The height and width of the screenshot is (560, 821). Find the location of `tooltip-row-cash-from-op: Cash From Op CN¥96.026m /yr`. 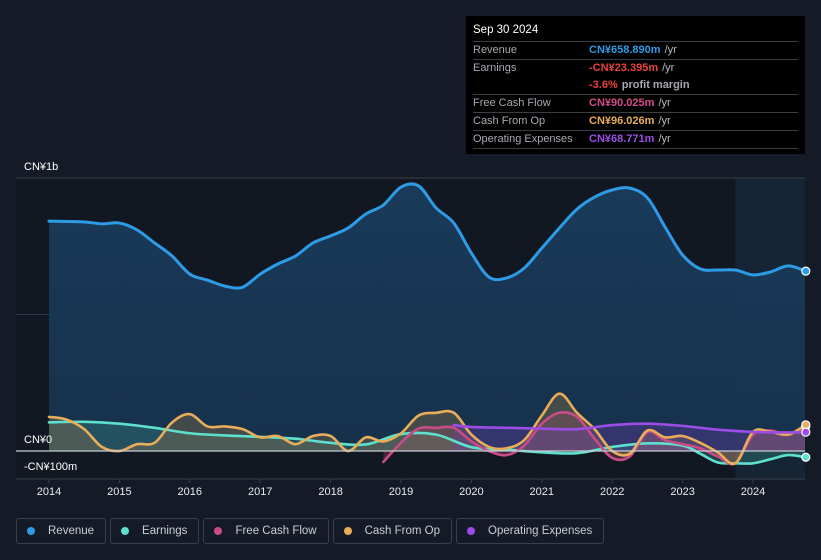

tooltip-row-cash-from-op: Cash From Op CN¥96.026m /yr is located at coordinates (635, 122).